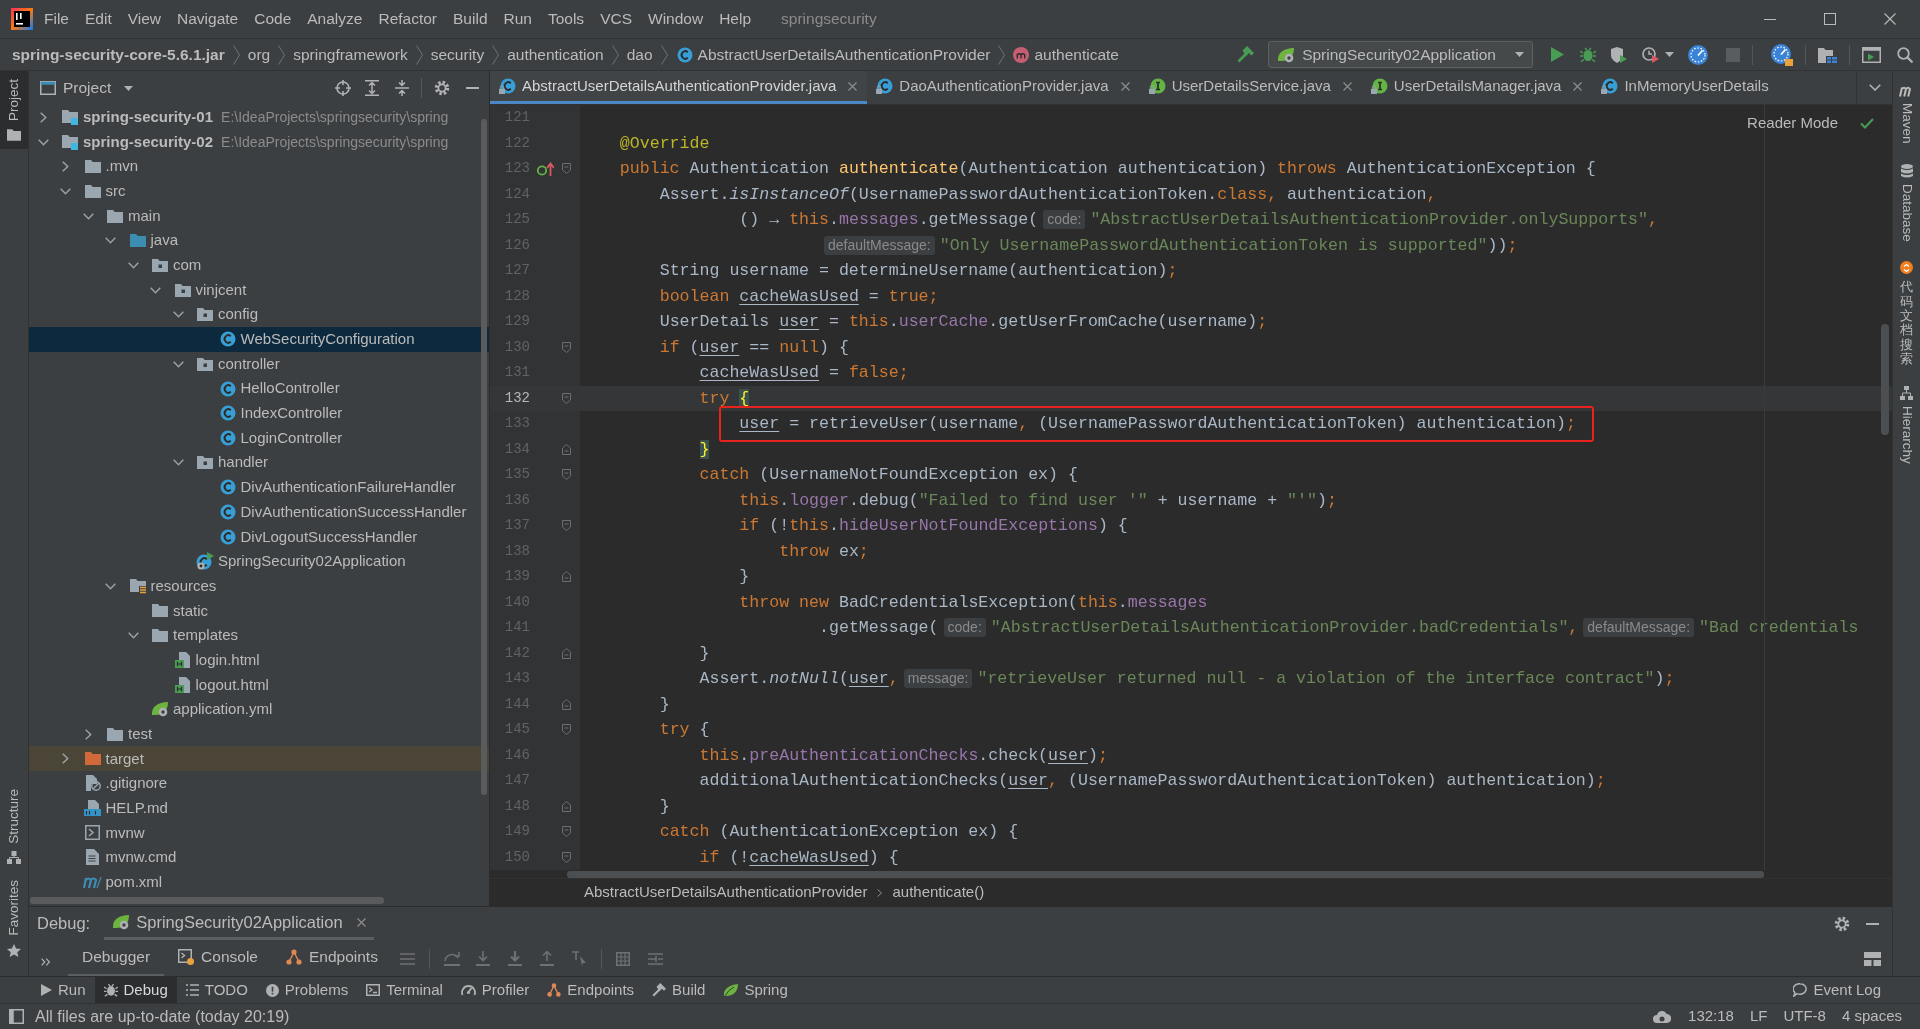  What do you see at coordinates (63, 990) in the screenshot?
I see `tool-window-button: Run` at bounding box center [63, 990].